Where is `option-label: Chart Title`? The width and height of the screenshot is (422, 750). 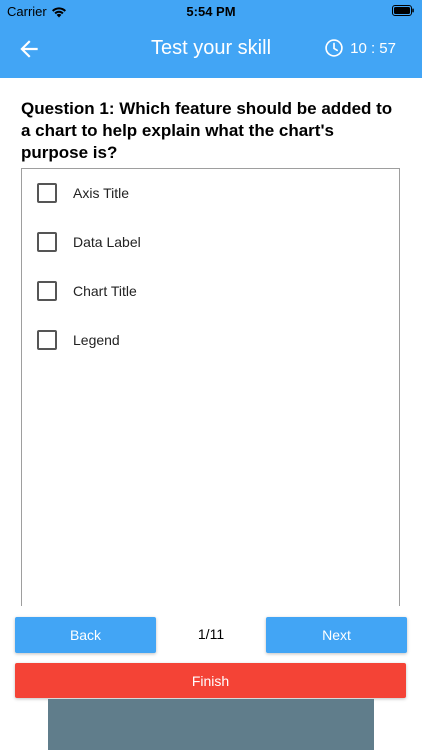 option-label: Chart Title is located at coordinates (105, 291).